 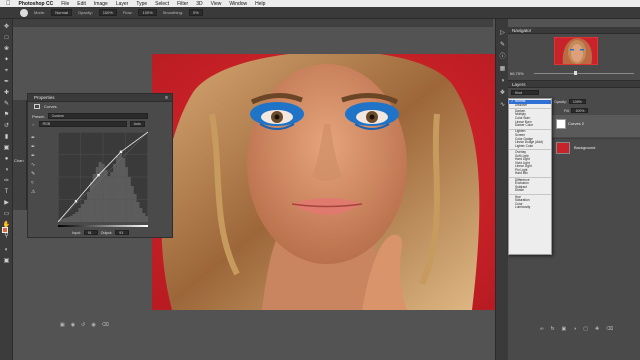 What do you see at coordinates (137, 124) in the screenshot?
I see `auto-button: Auto` at bounding box center [137, 124].